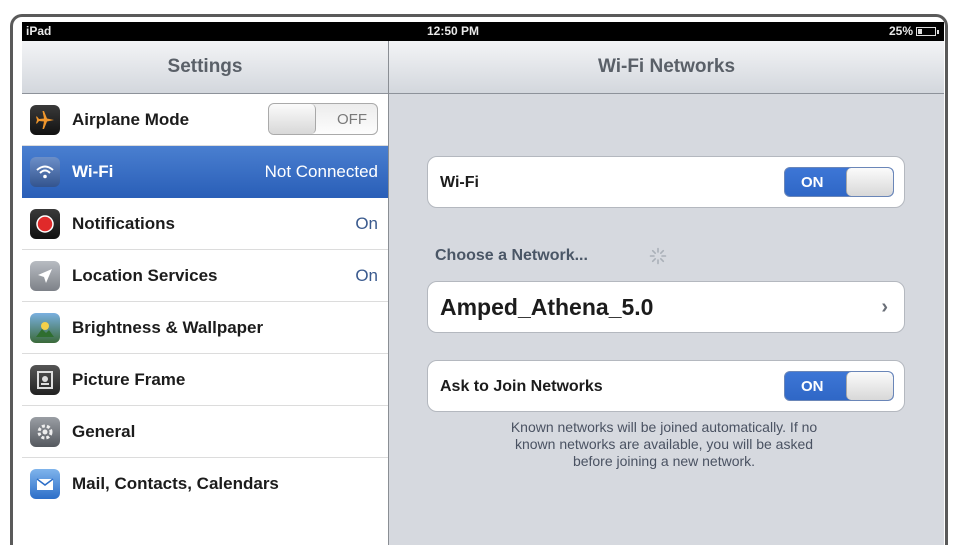 The height and width of the screenshot is (545, 956). I want to click on settings-title: Settings, so click(205, 66).